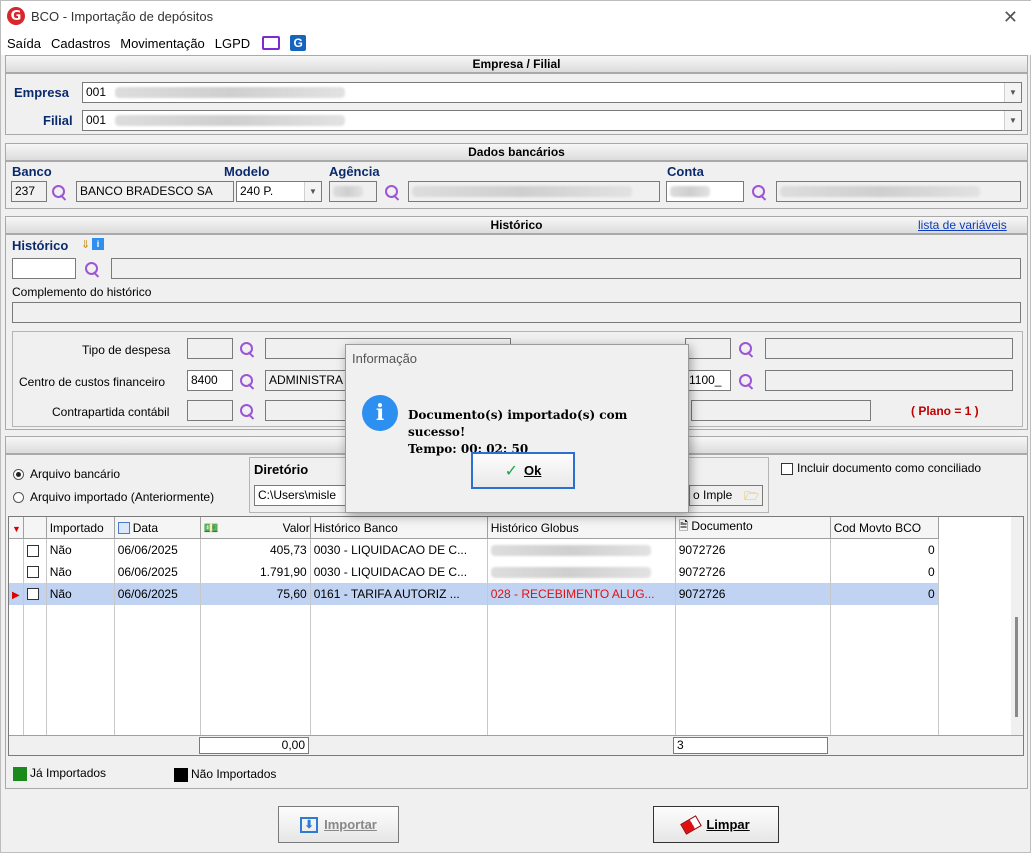 This screenshot has width=1031, height=853. I want to click on grid-footer: 0,00 3, so click(516, 745).